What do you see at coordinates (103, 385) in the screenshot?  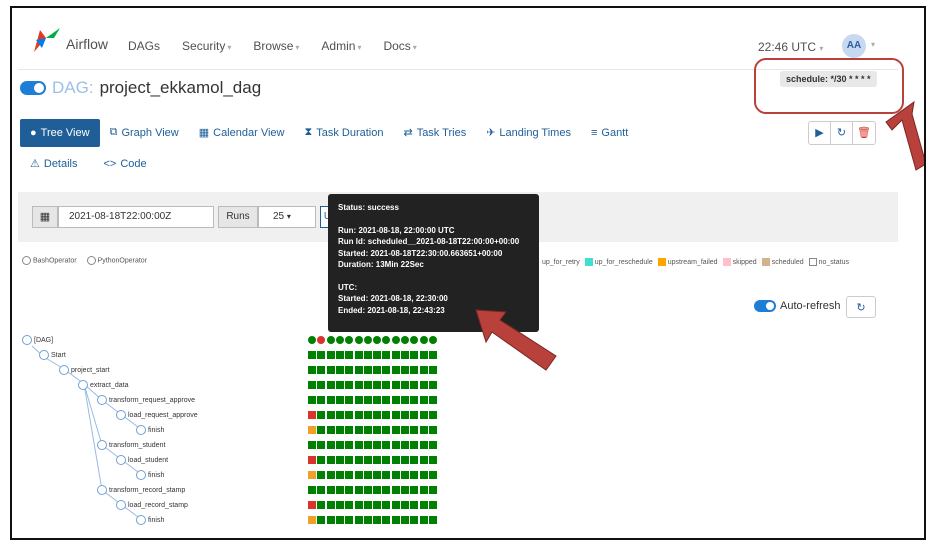 I see `tree-node: extract_data` at bounding box center [103, 385].